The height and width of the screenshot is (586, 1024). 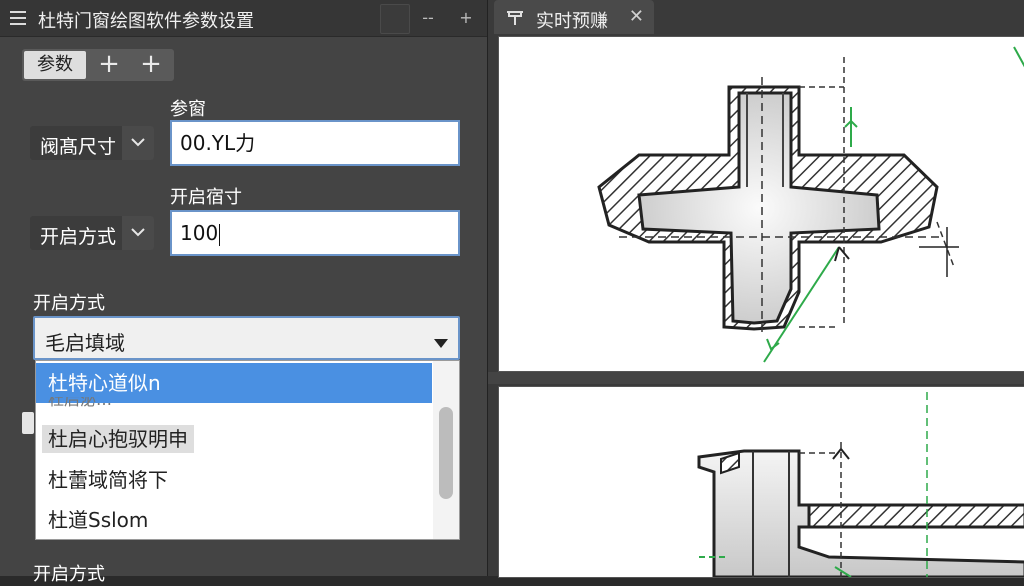 What do you see at coordinates (69, 303) in the screenshot?
I see `dropdown-label: 开启方式` at bounding box center [69, 303].